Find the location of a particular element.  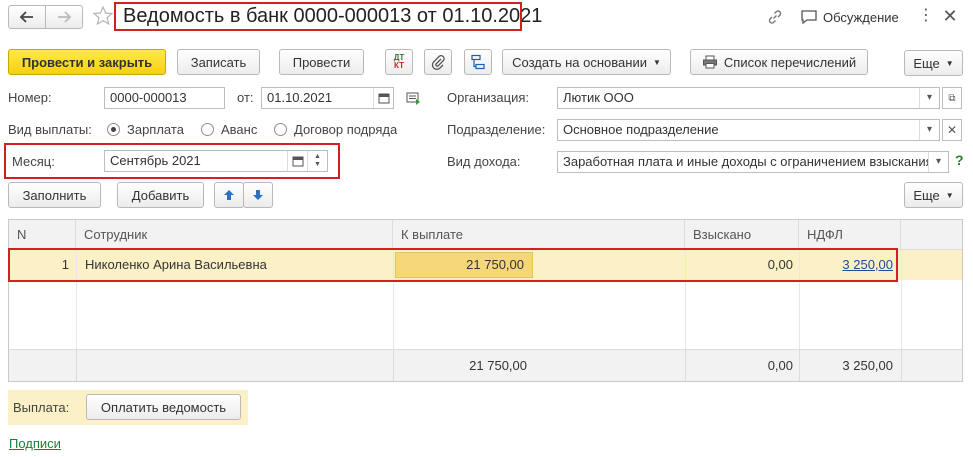

forward-button is located at coordinates (64, 17).